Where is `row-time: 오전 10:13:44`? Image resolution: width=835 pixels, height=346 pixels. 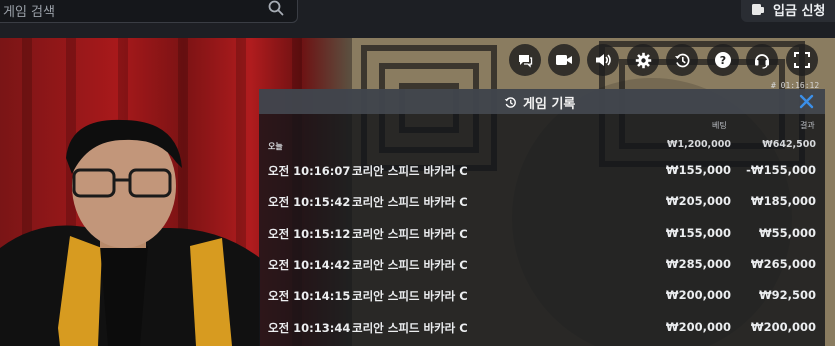
row-time: 오전 10:13:44 is located at coordinates (309, 327).